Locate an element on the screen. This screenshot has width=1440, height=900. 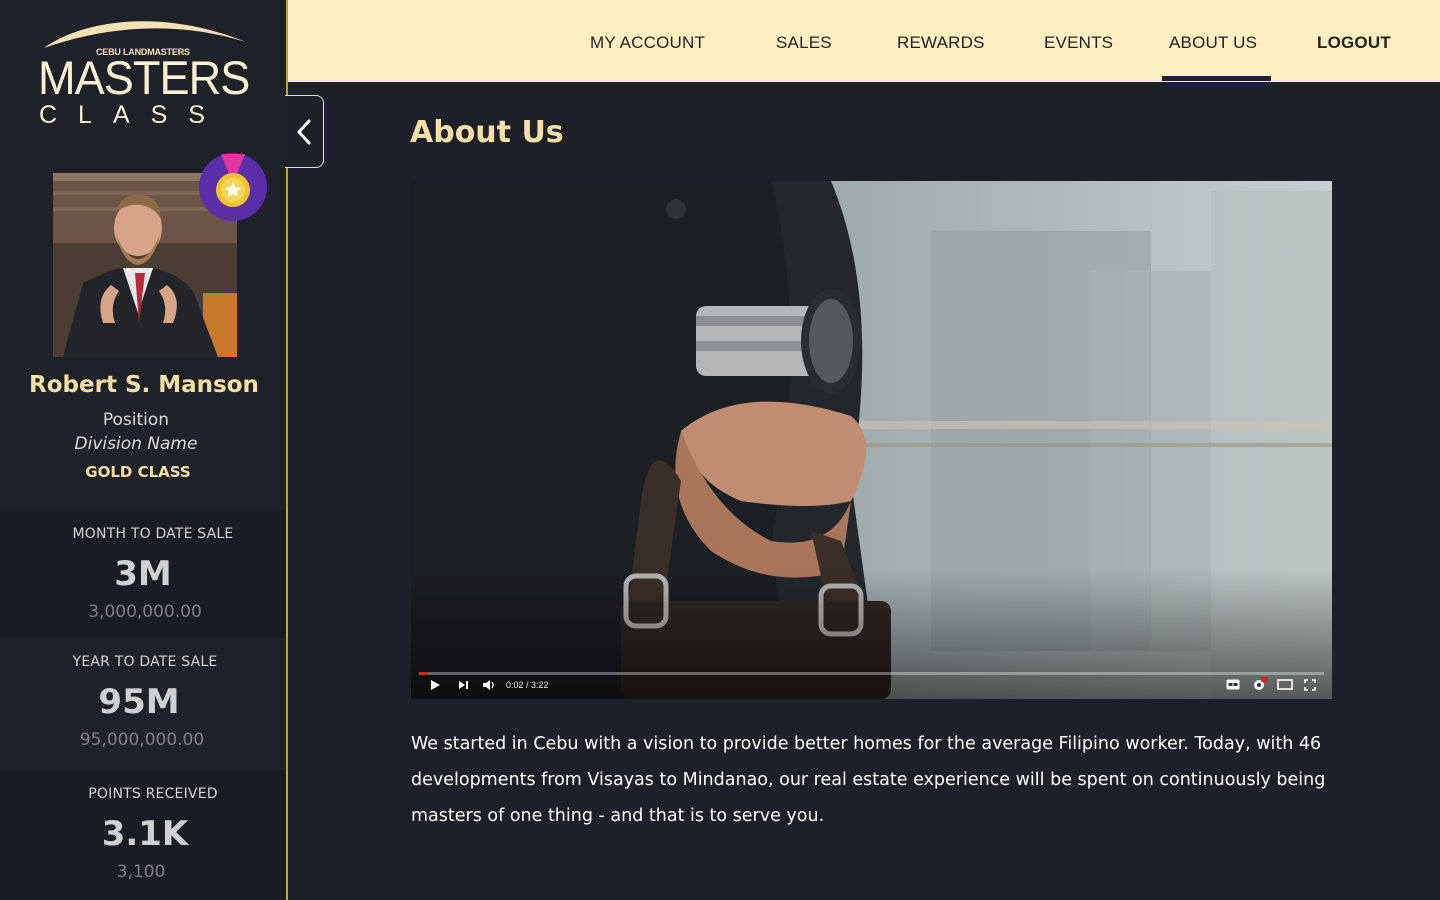
nav-sales: SALES is located at coordinates (804, 43).